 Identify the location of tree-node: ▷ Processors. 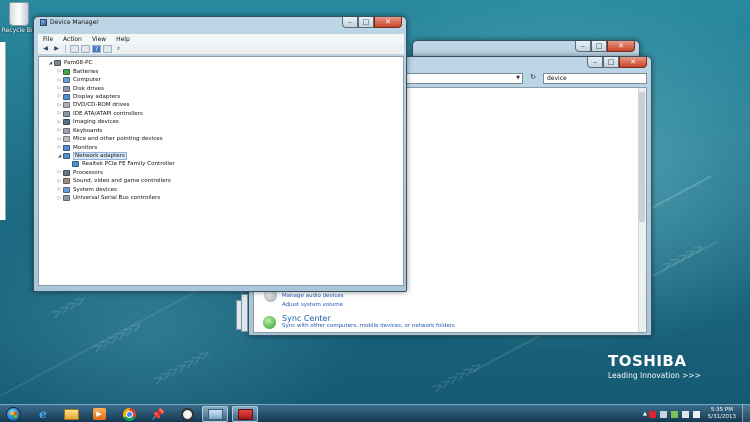
(221, 173).